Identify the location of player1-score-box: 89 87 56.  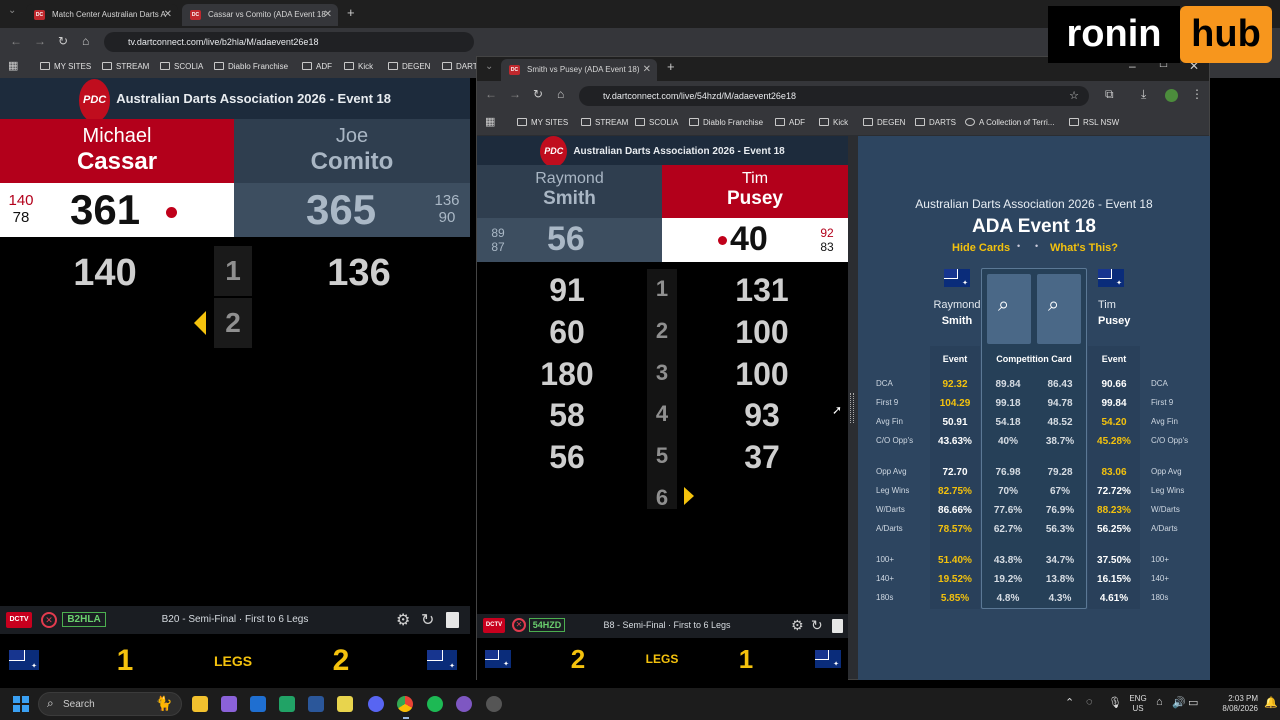
(569, 240).